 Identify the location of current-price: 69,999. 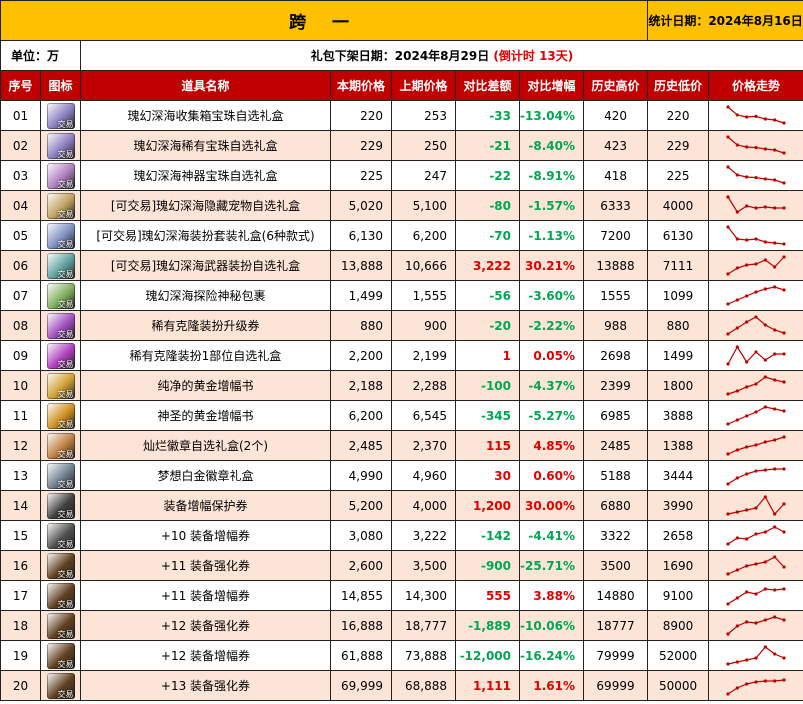
(361, 685).